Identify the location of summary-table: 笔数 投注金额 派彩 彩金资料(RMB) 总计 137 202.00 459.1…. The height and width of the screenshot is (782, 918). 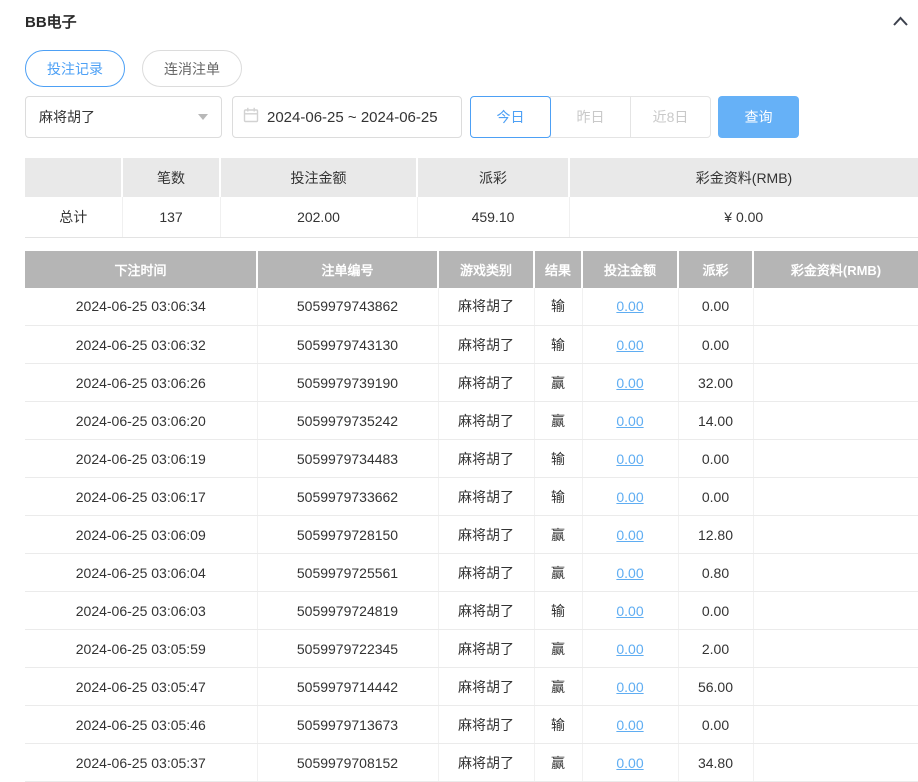
(471, 198).